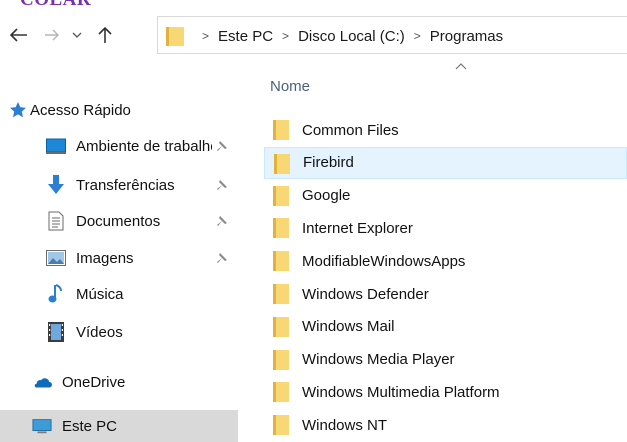  Describe the element at coordinates (357, 228) in the screenshot. I see `file-name: Internet Explorer` at that location.